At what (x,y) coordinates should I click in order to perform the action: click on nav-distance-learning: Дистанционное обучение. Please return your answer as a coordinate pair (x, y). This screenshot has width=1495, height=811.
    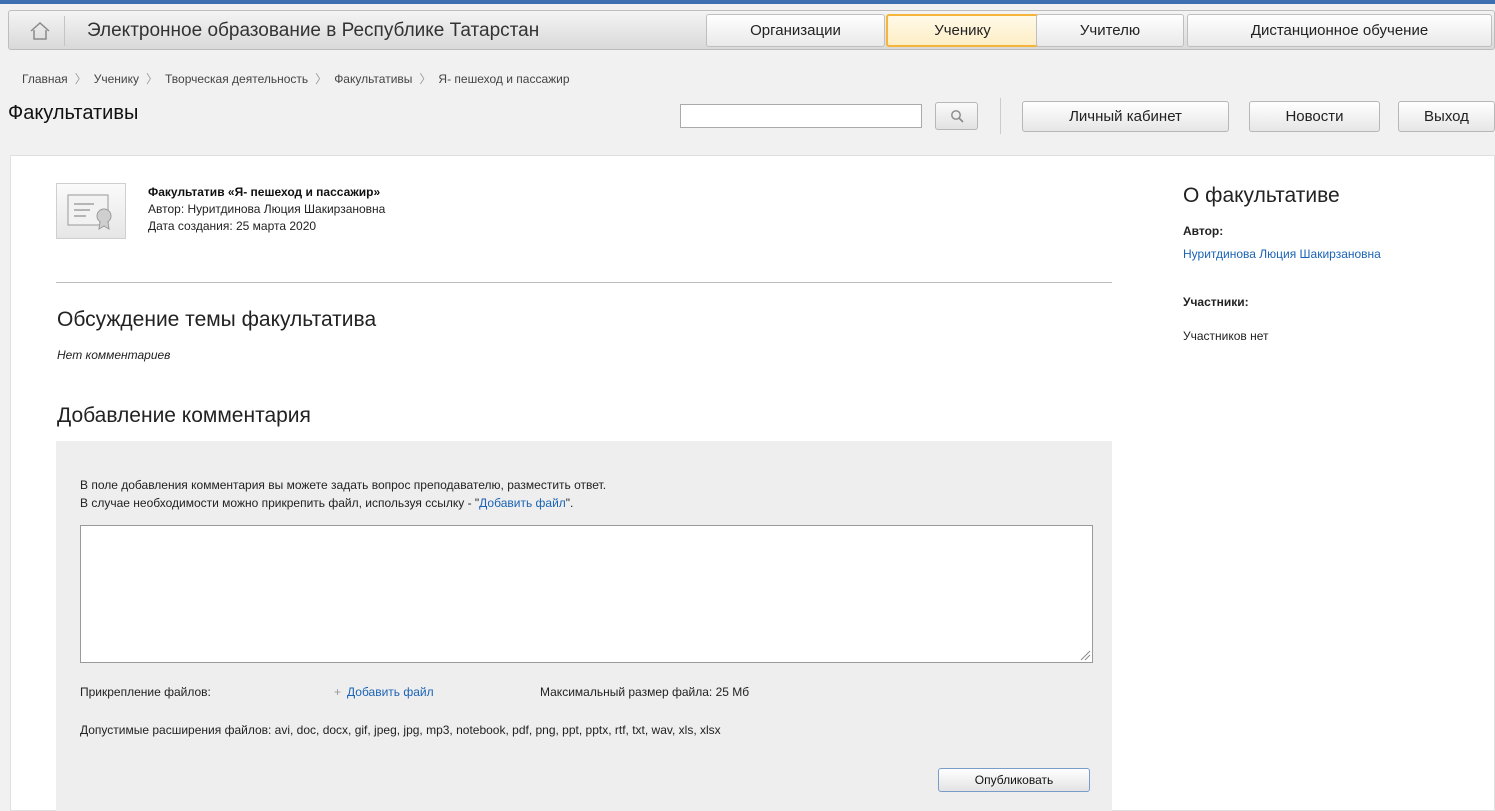
    Looking at the image, I should click on (1339, 30).